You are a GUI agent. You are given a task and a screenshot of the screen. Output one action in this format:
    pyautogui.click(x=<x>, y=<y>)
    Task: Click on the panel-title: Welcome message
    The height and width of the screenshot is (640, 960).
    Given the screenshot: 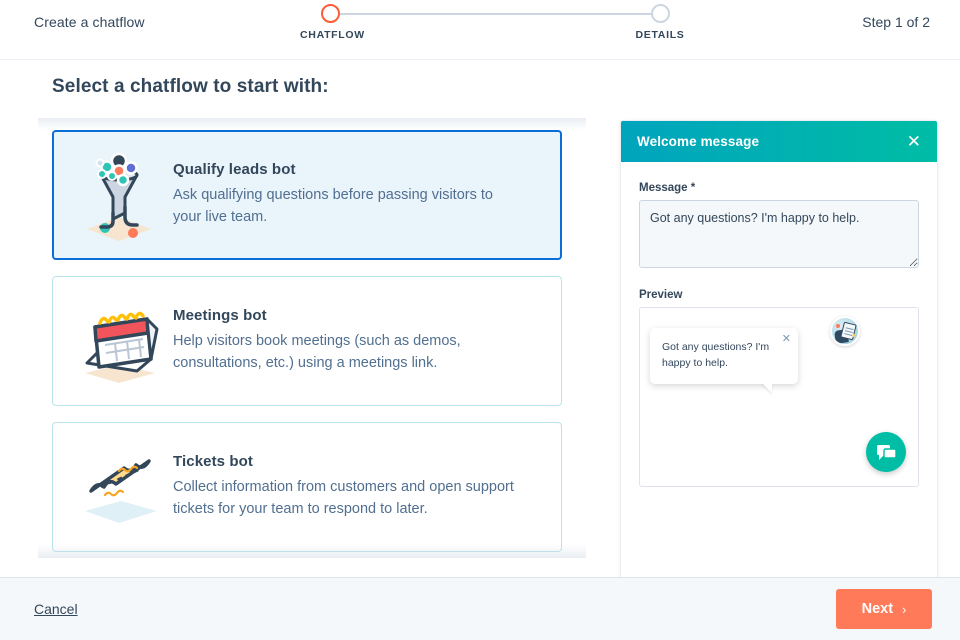 What is the action you would take?
    pyautogui.click(x=698, y=141)
    